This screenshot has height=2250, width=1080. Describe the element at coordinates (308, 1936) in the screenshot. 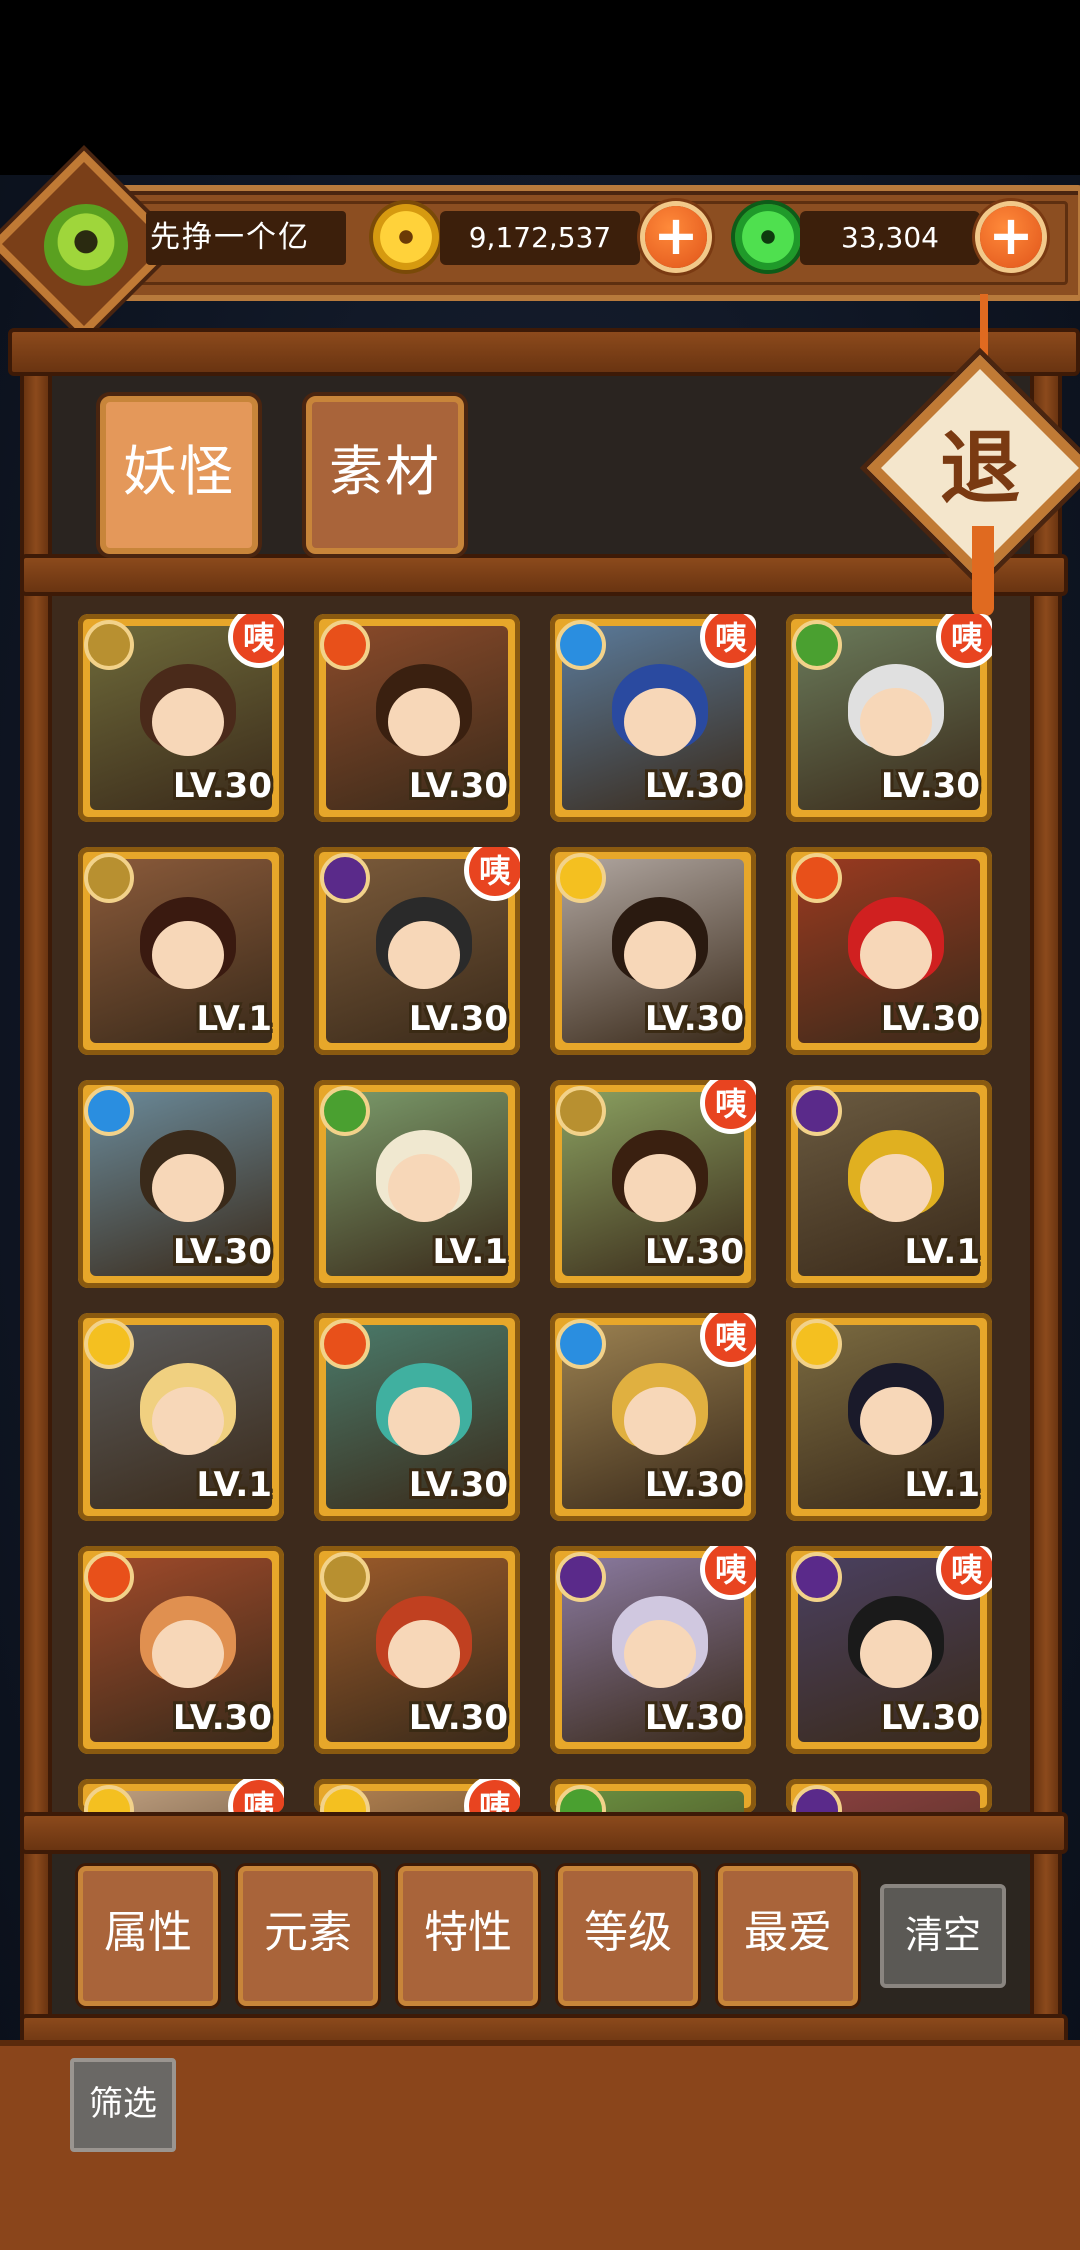

I see `filter-button: 元素` at that location.